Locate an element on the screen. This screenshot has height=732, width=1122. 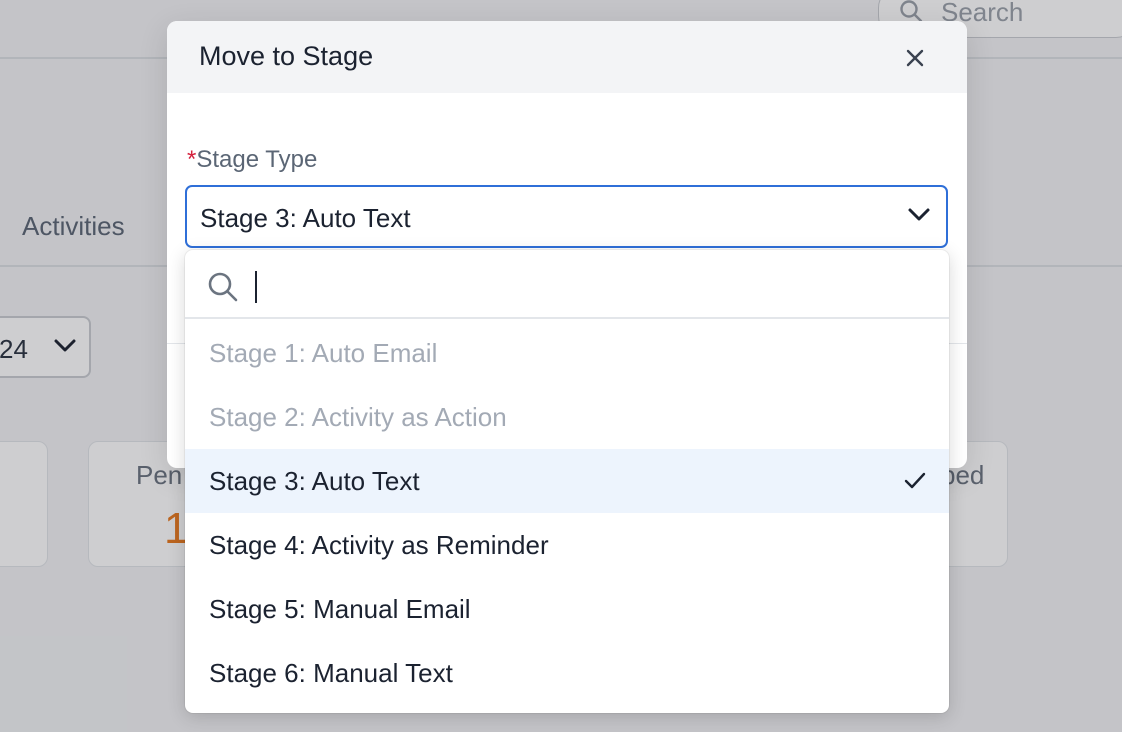
chevron-down-icon is located at coordinates (919, 214).